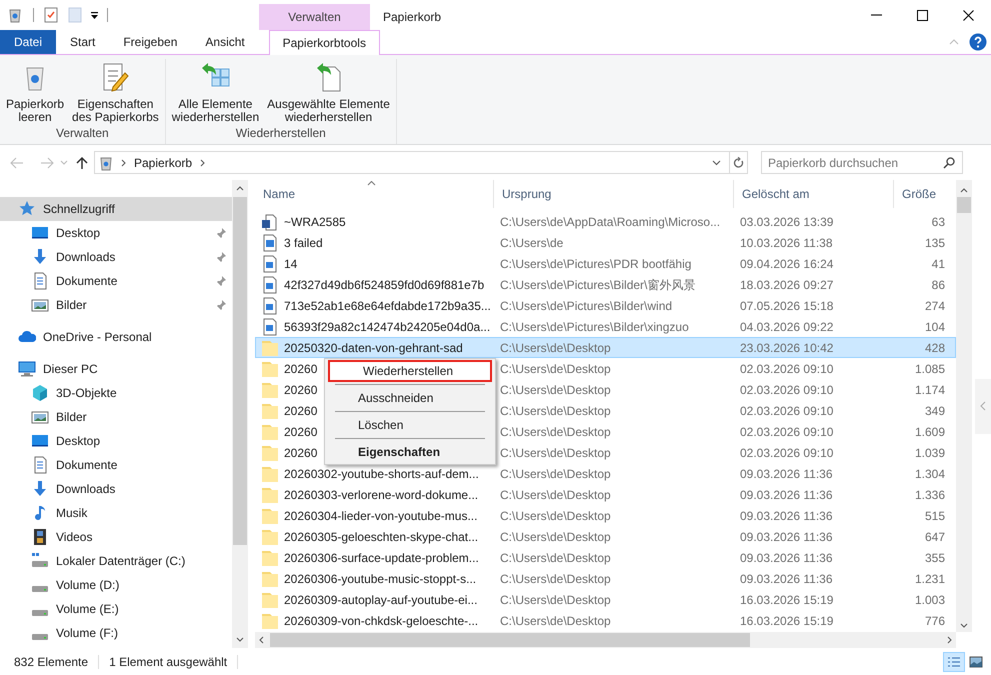  What do you see at coordinates (82, 133) in the screenshot?
I see `ribbon-group-label: Verwalten` at bounding box center [82, 133].